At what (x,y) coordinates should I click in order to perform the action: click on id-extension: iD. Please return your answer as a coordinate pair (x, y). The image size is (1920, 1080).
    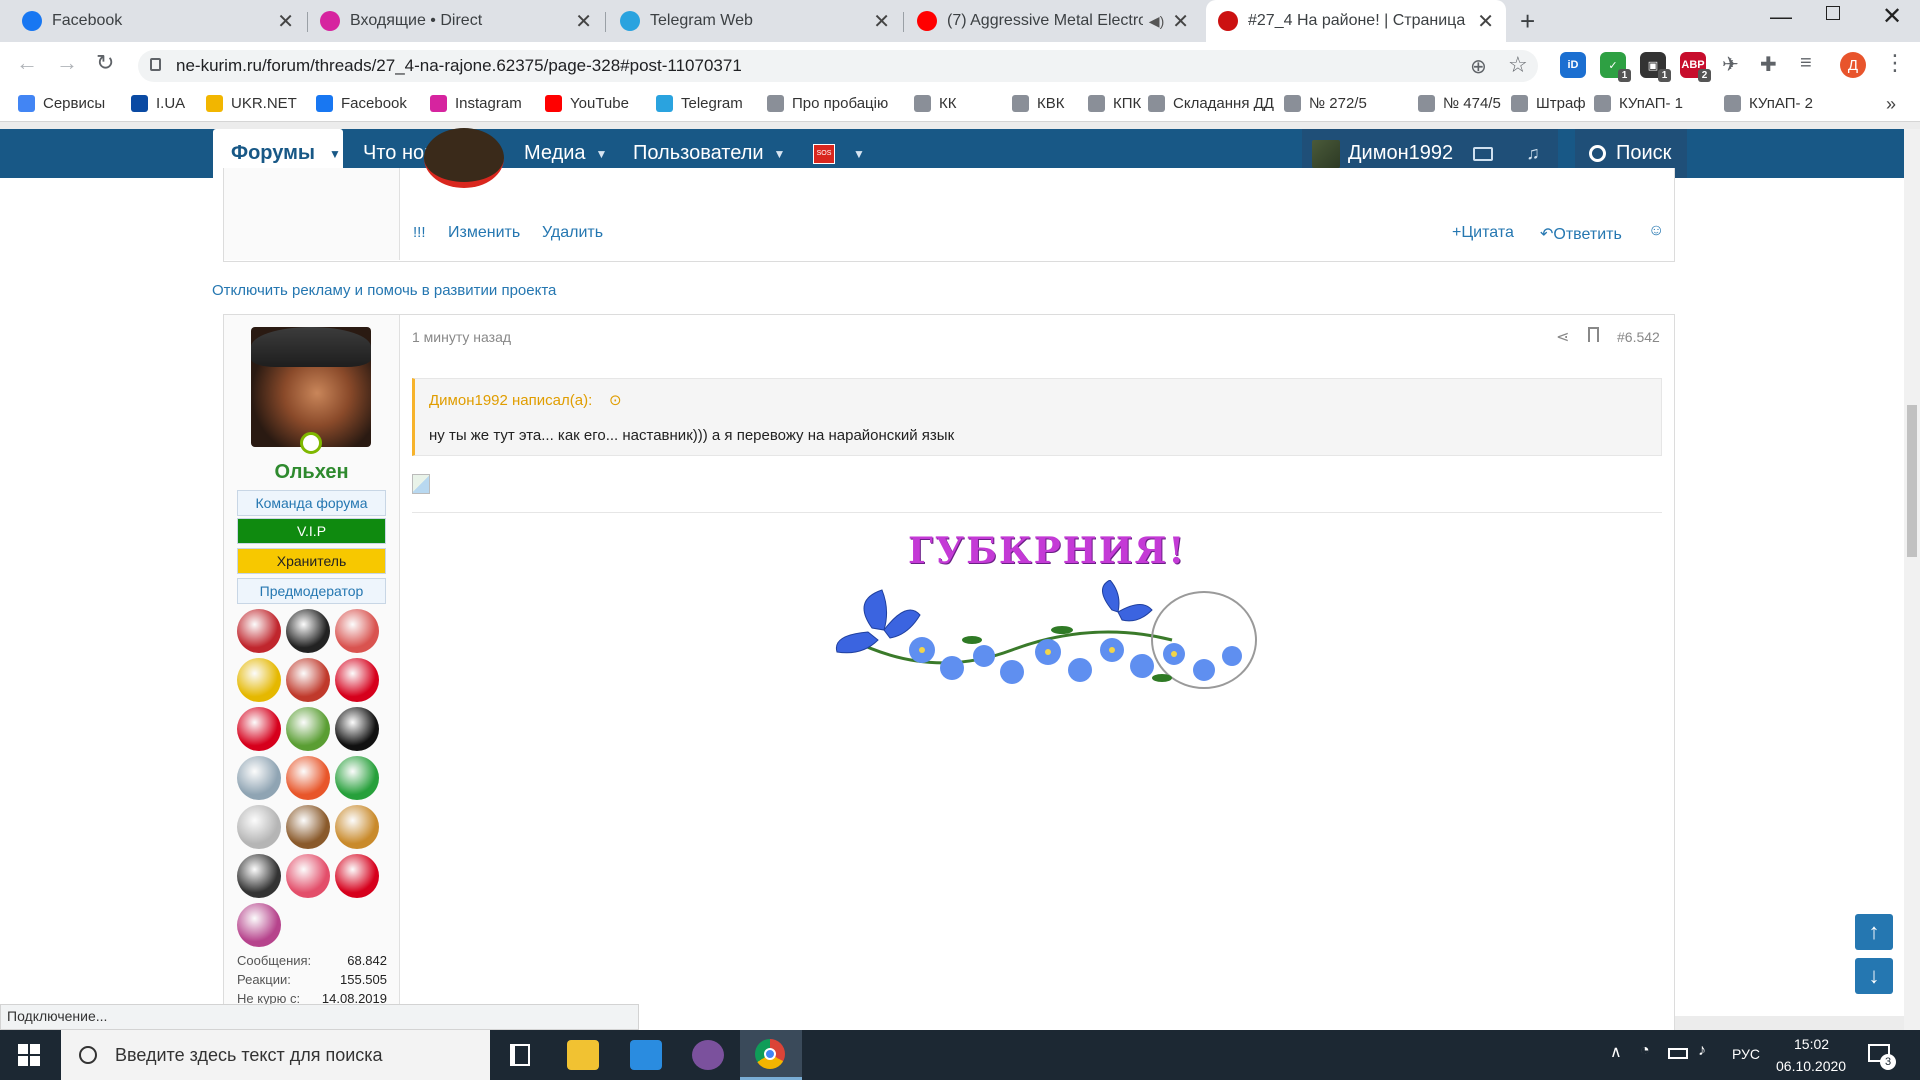
    Looking at the image, I should click on (1573, 65).